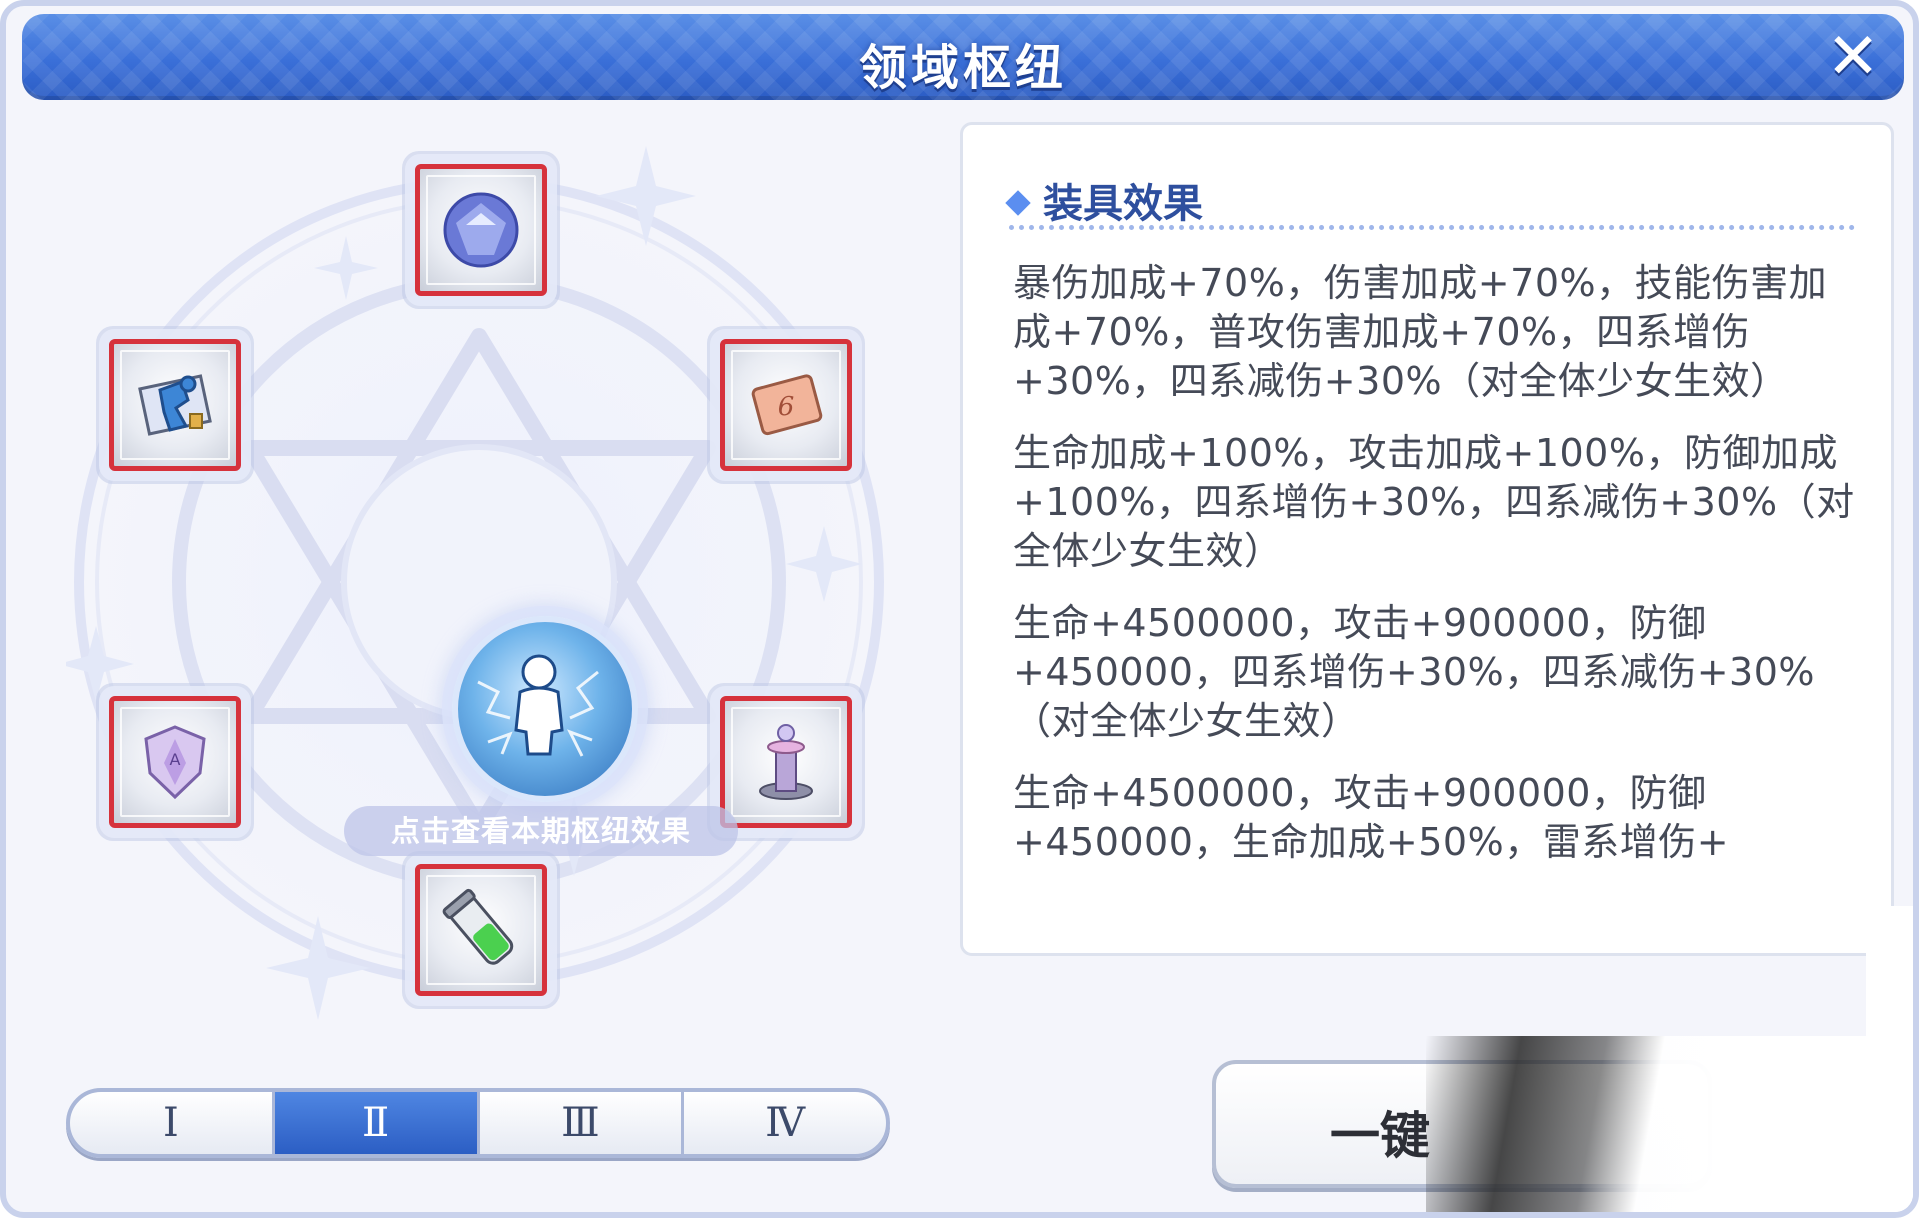 This screenshot has width=1919, height=1218. I want to click on title-bar: 领域枢纽 ✕, so click(963, 57).